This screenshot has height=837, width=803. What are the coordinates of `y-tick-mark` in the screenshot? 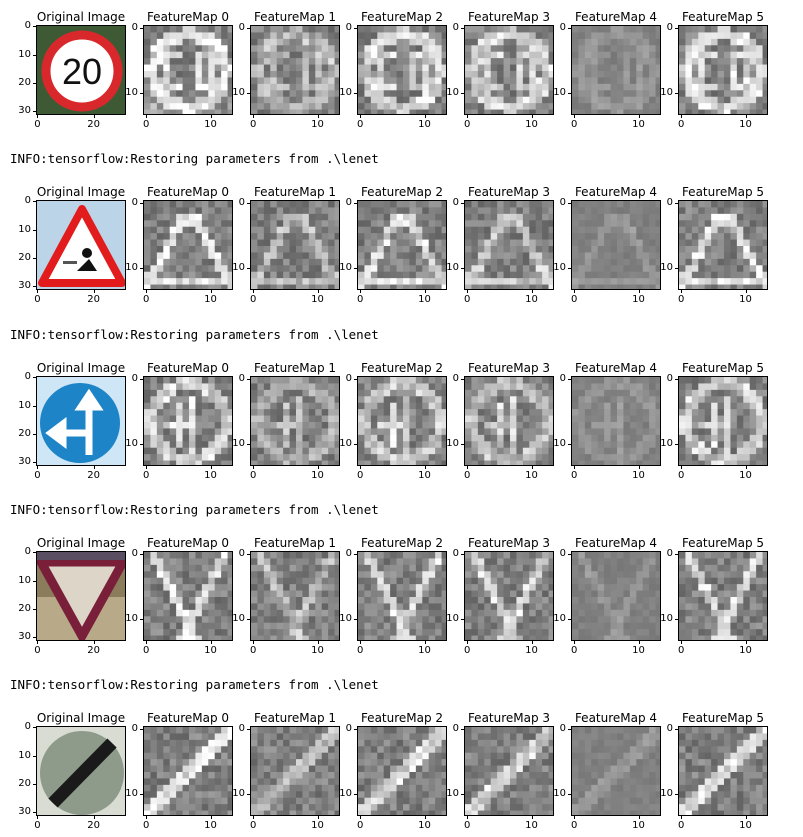 It's located at (355, 380).